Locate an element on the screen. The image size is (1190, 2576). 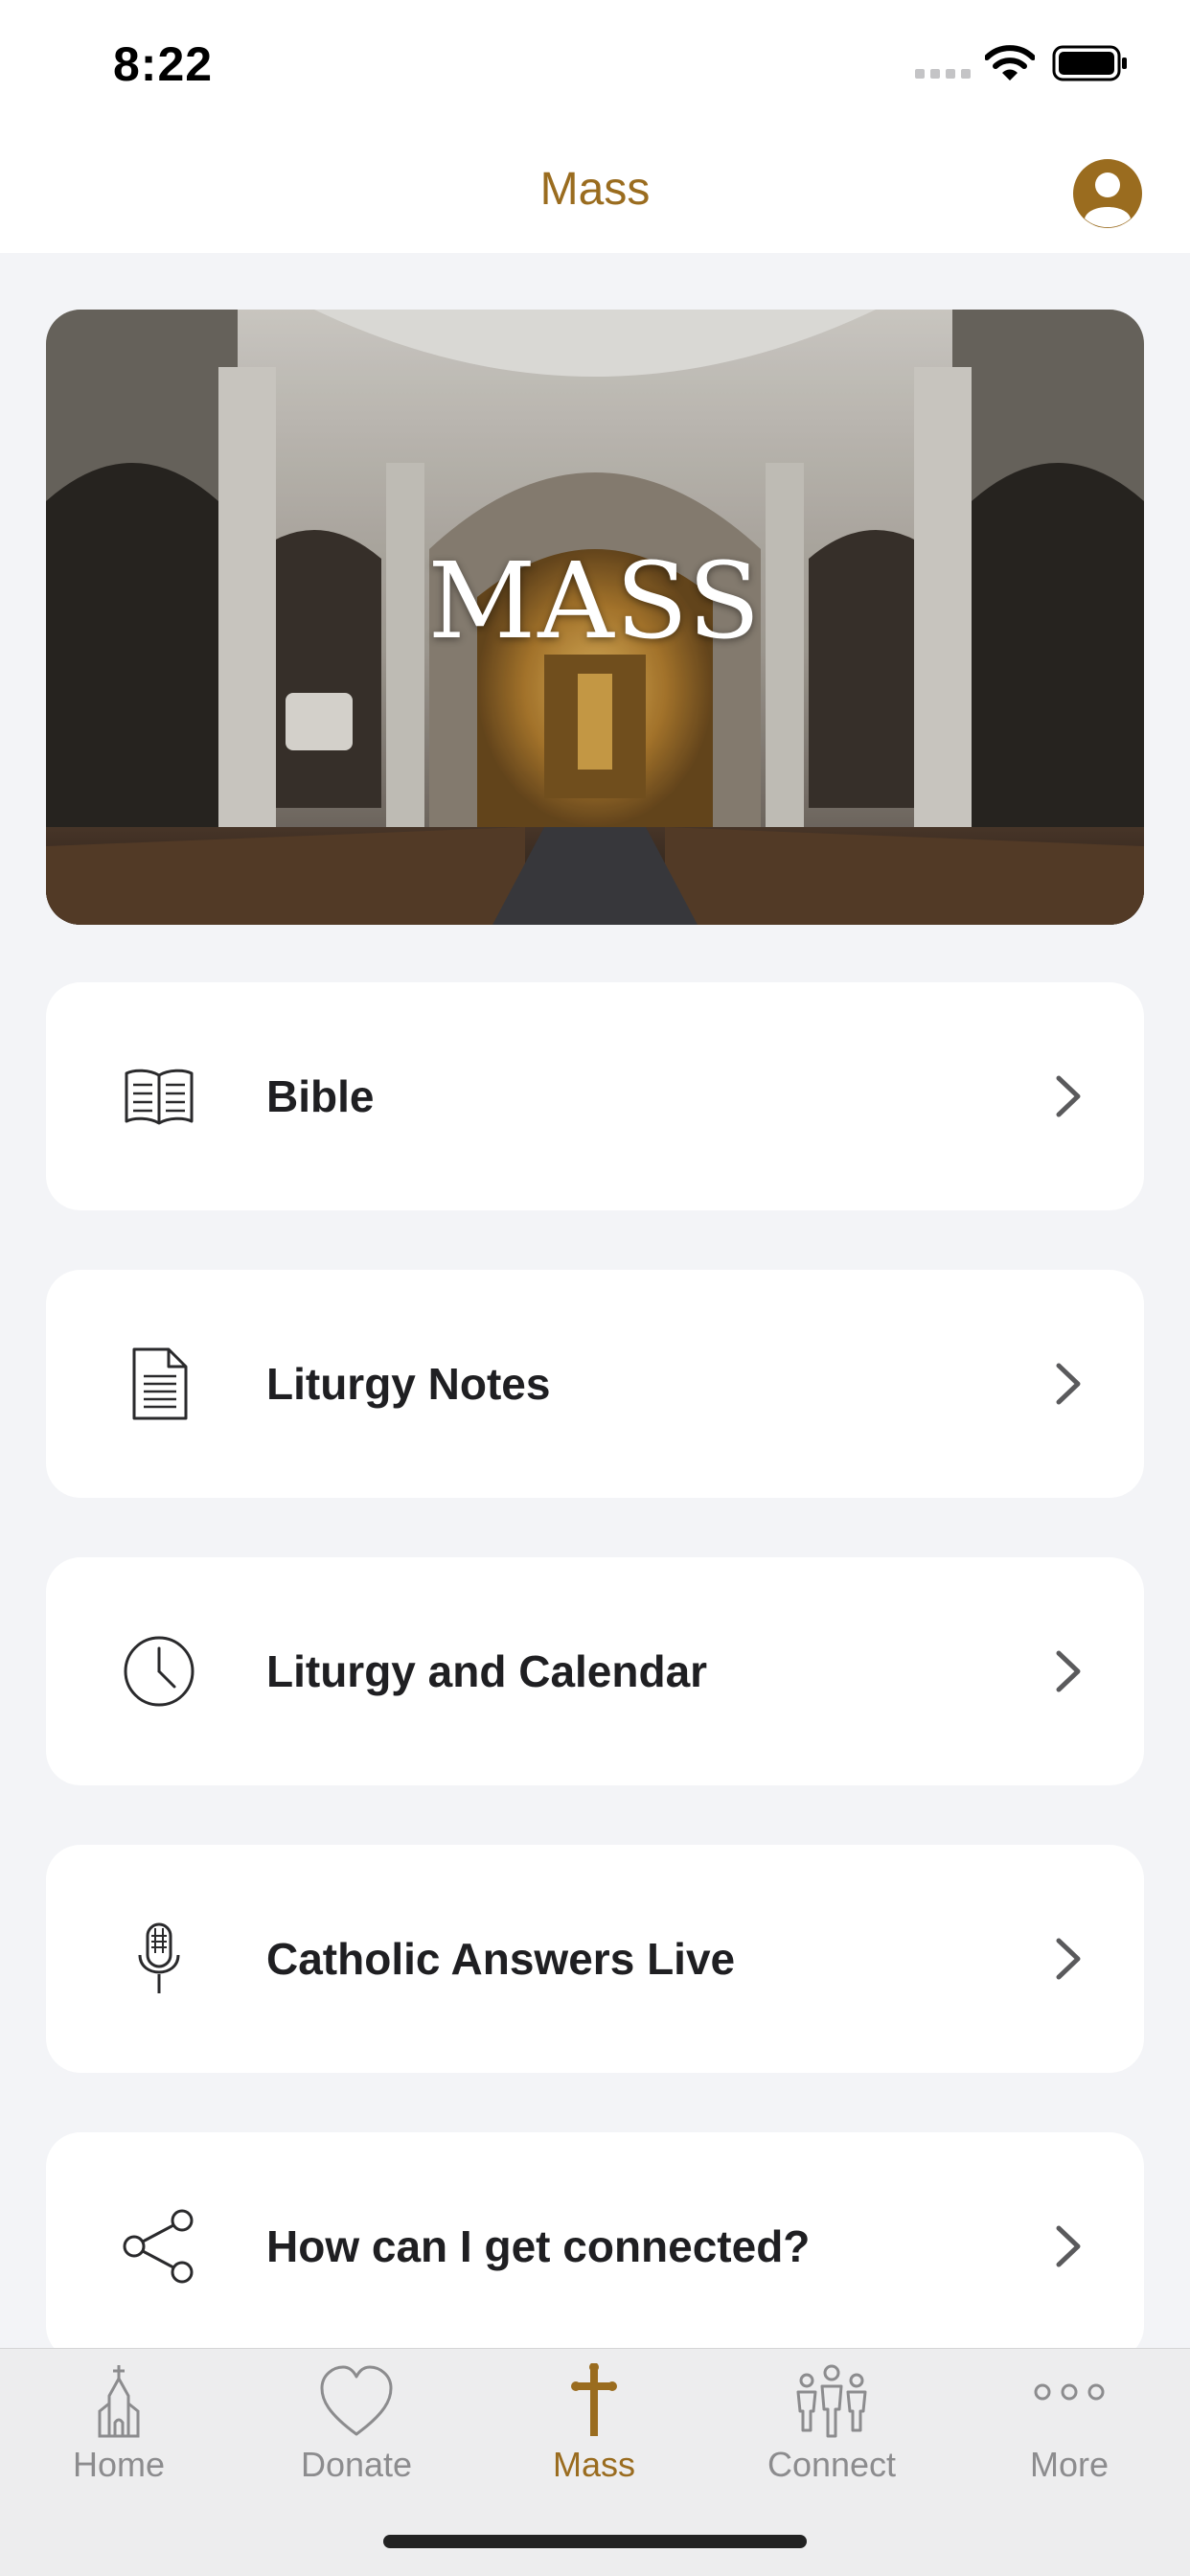
cross-icon is located at coordinates (594, 2399).